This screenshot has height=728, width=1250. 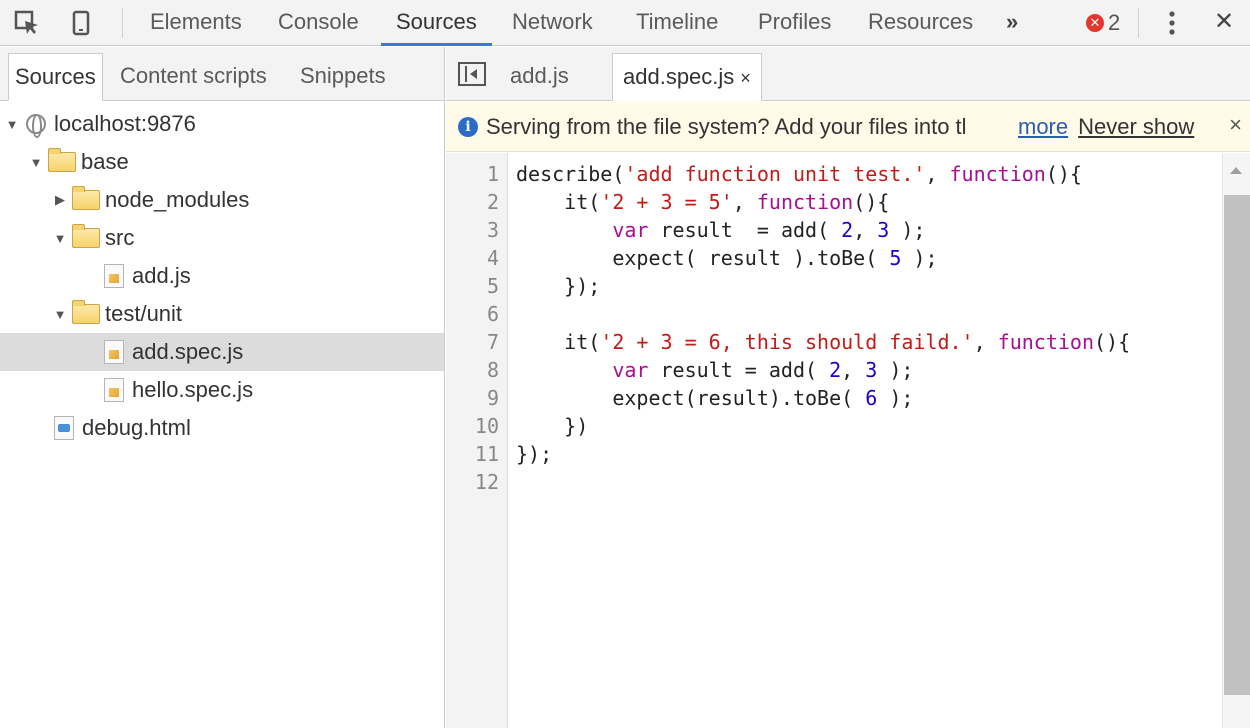 I want to click on line-number: 1, so click(x=492, y=174).